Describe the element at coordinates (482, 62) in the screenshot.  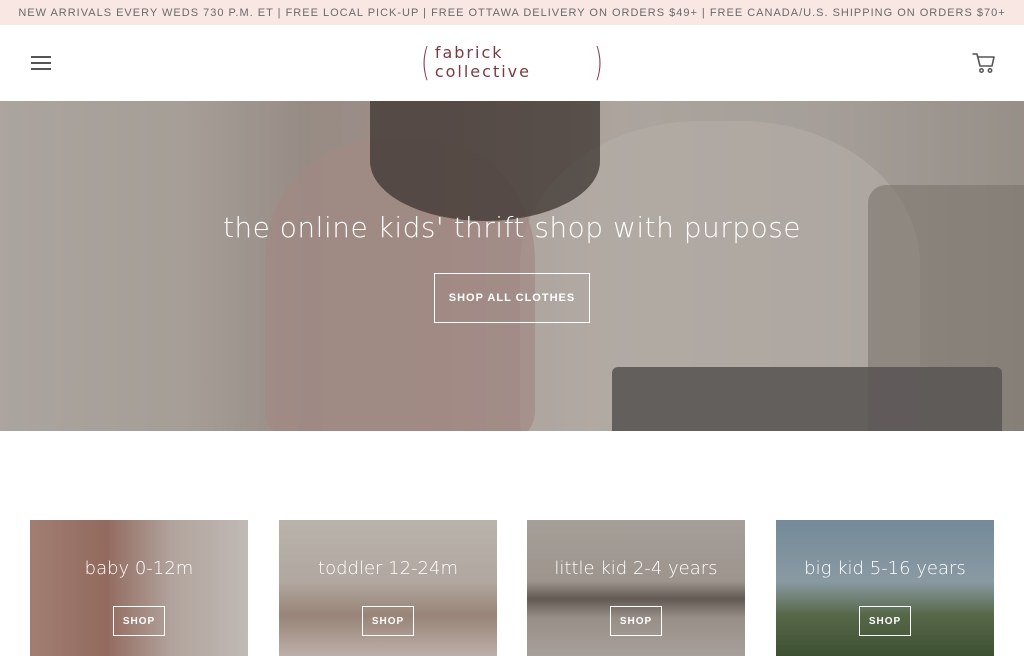
I see `logo-text: fabrick collective` at that location.